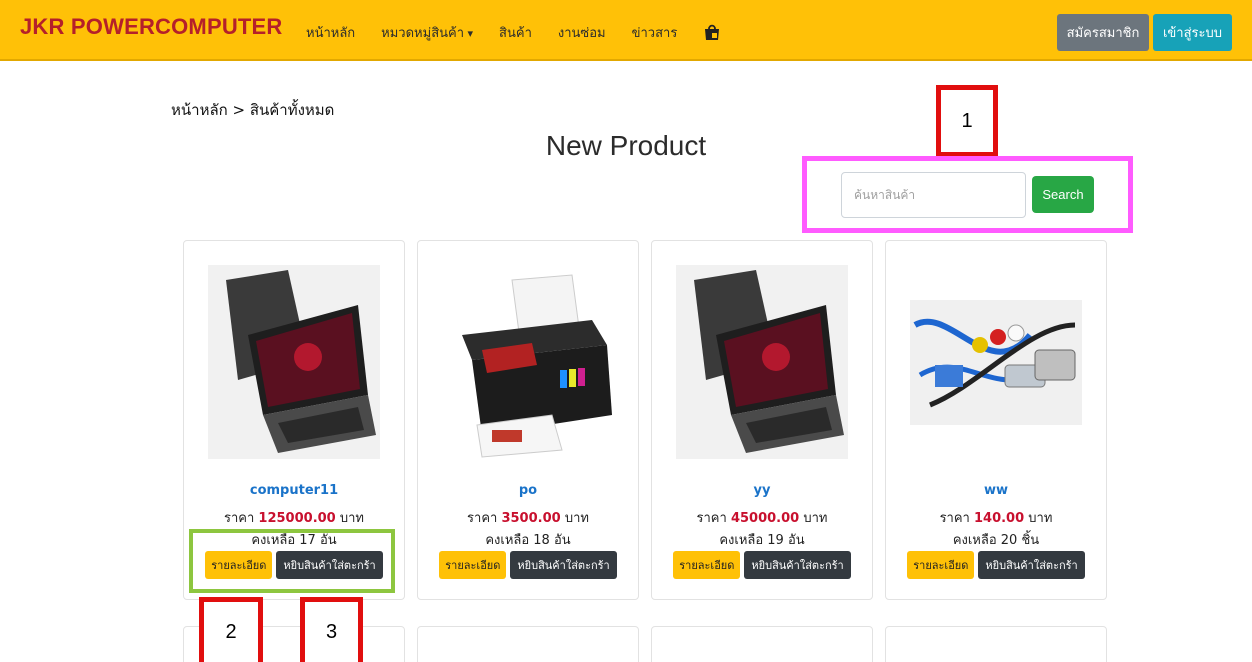  Describe the element at coordinates (765, 518) in the screenshot. I see `price-amount: 45000.00` at that location.